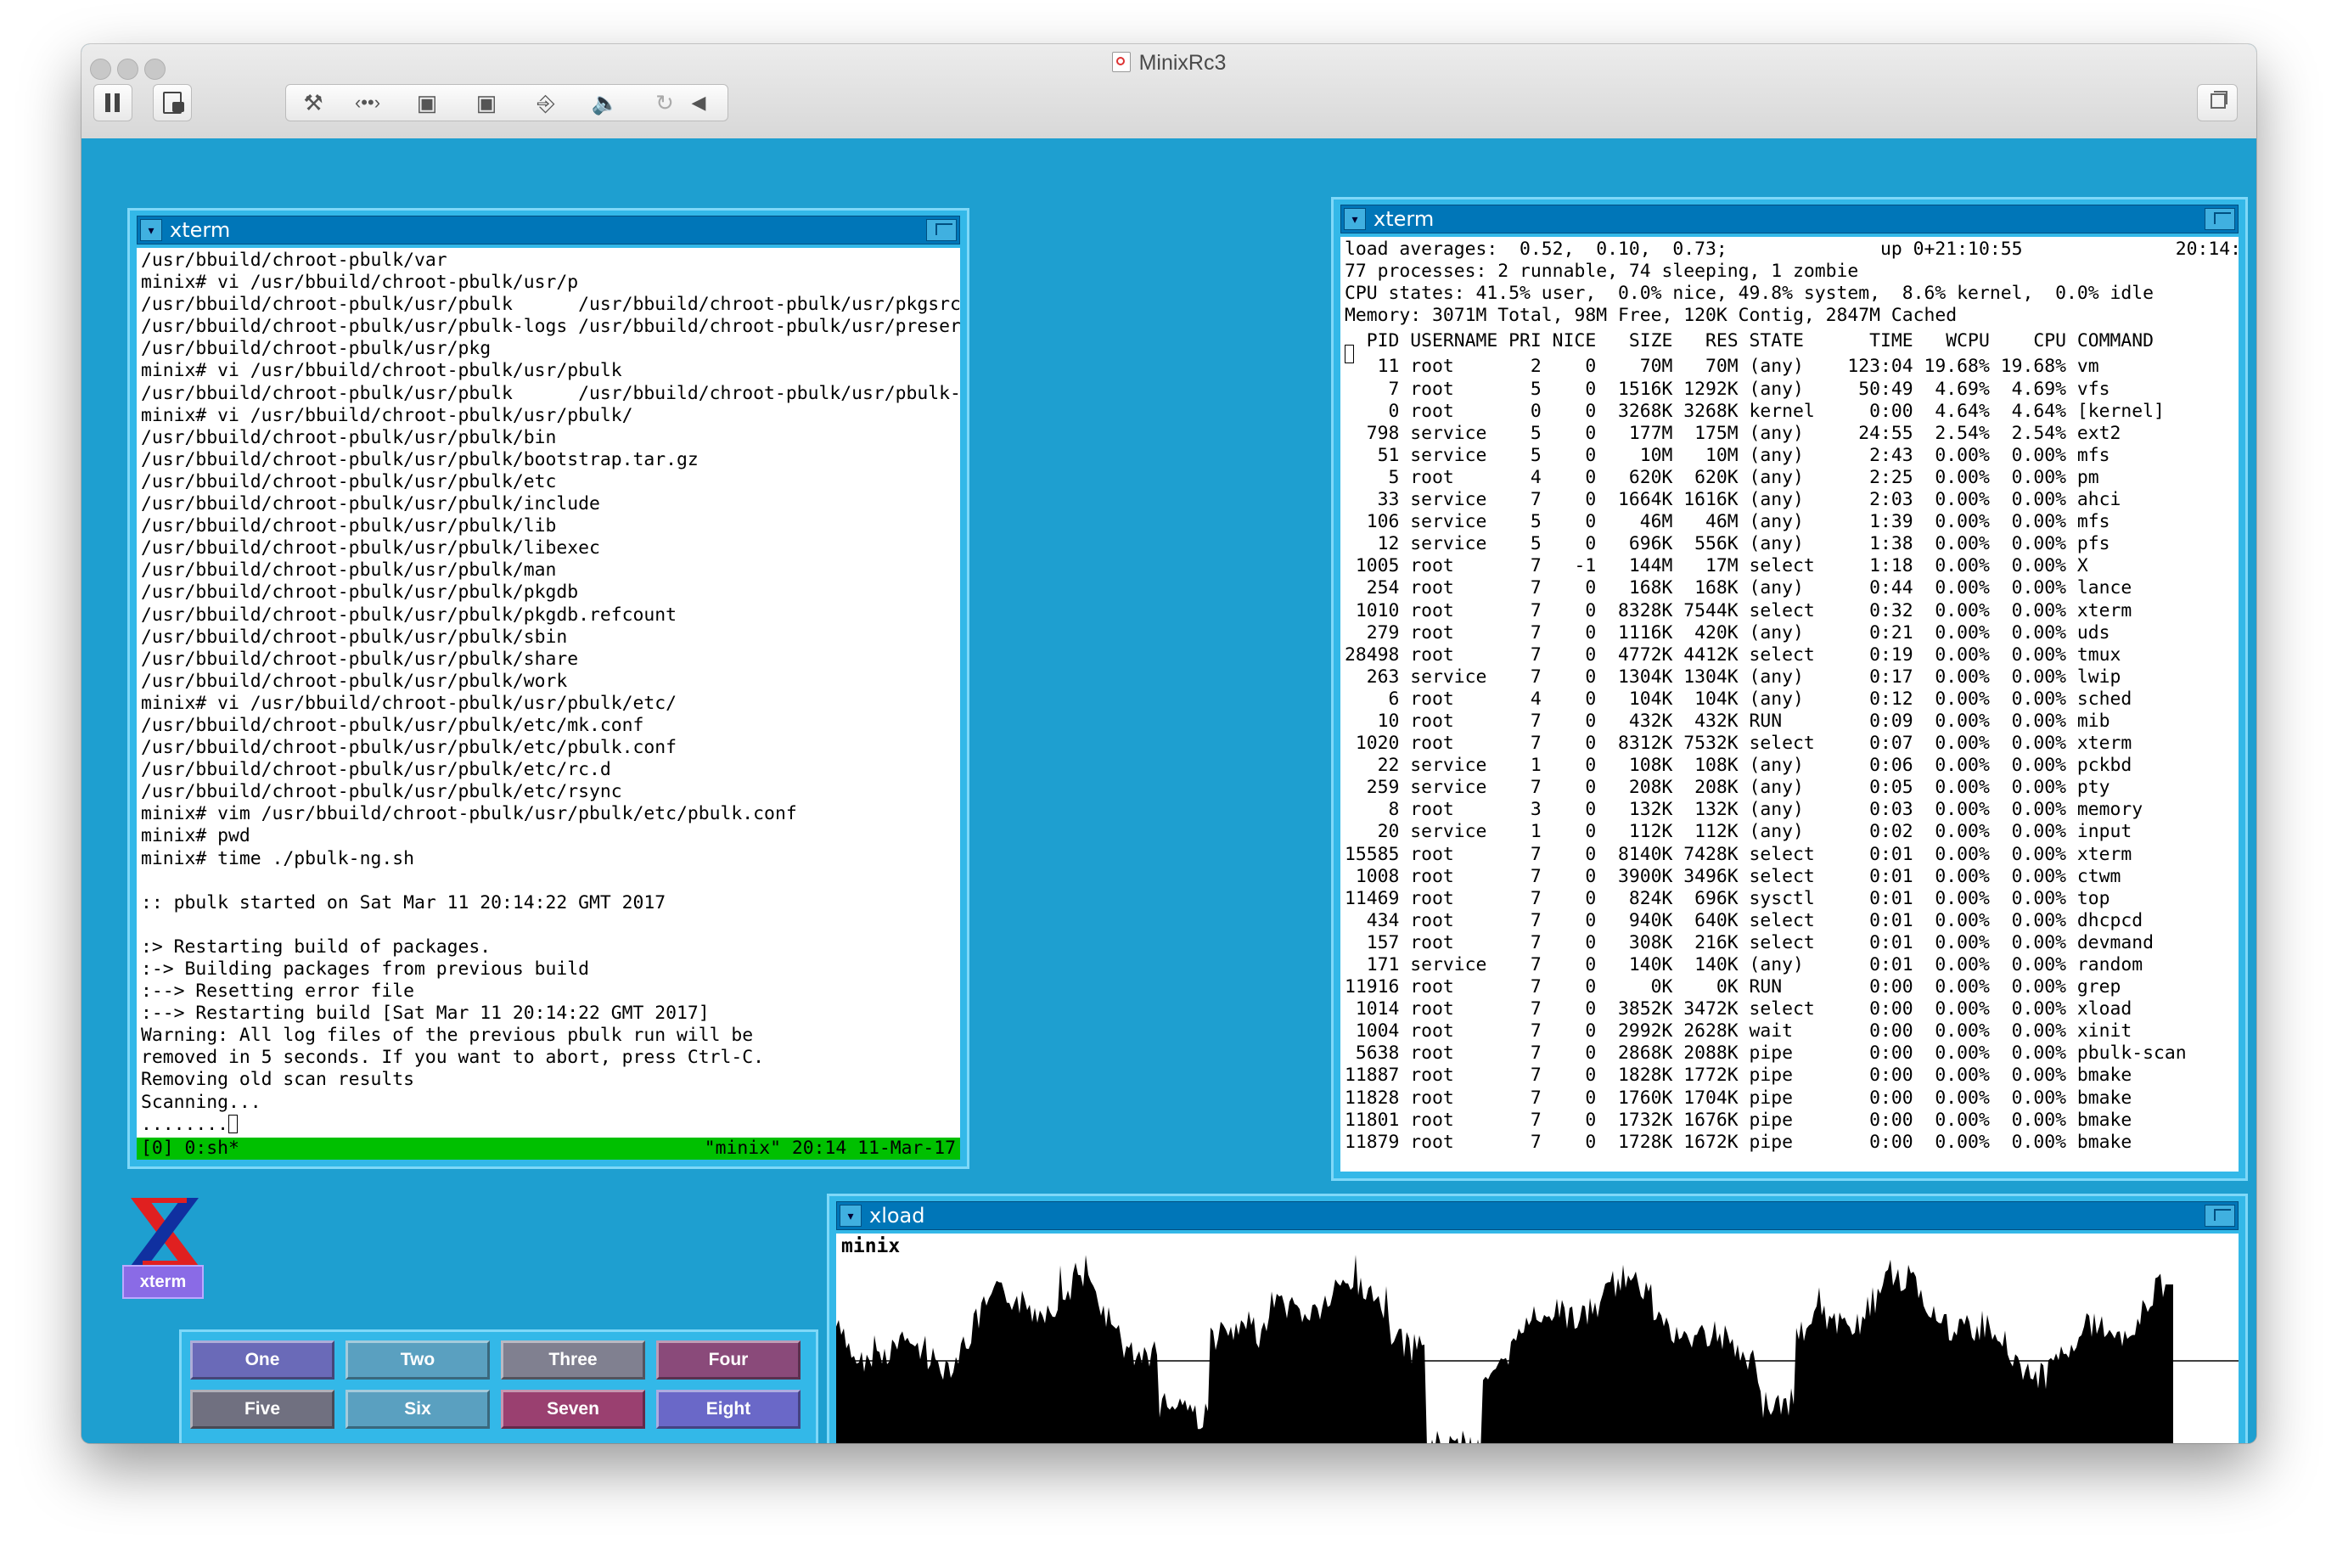 The height and width of the screenshot is (1568, 2337). I want to click on tmux-status-bar: [0] 0:sh* "minix" 20:14 11-Mar-17, so click(548, 1149).